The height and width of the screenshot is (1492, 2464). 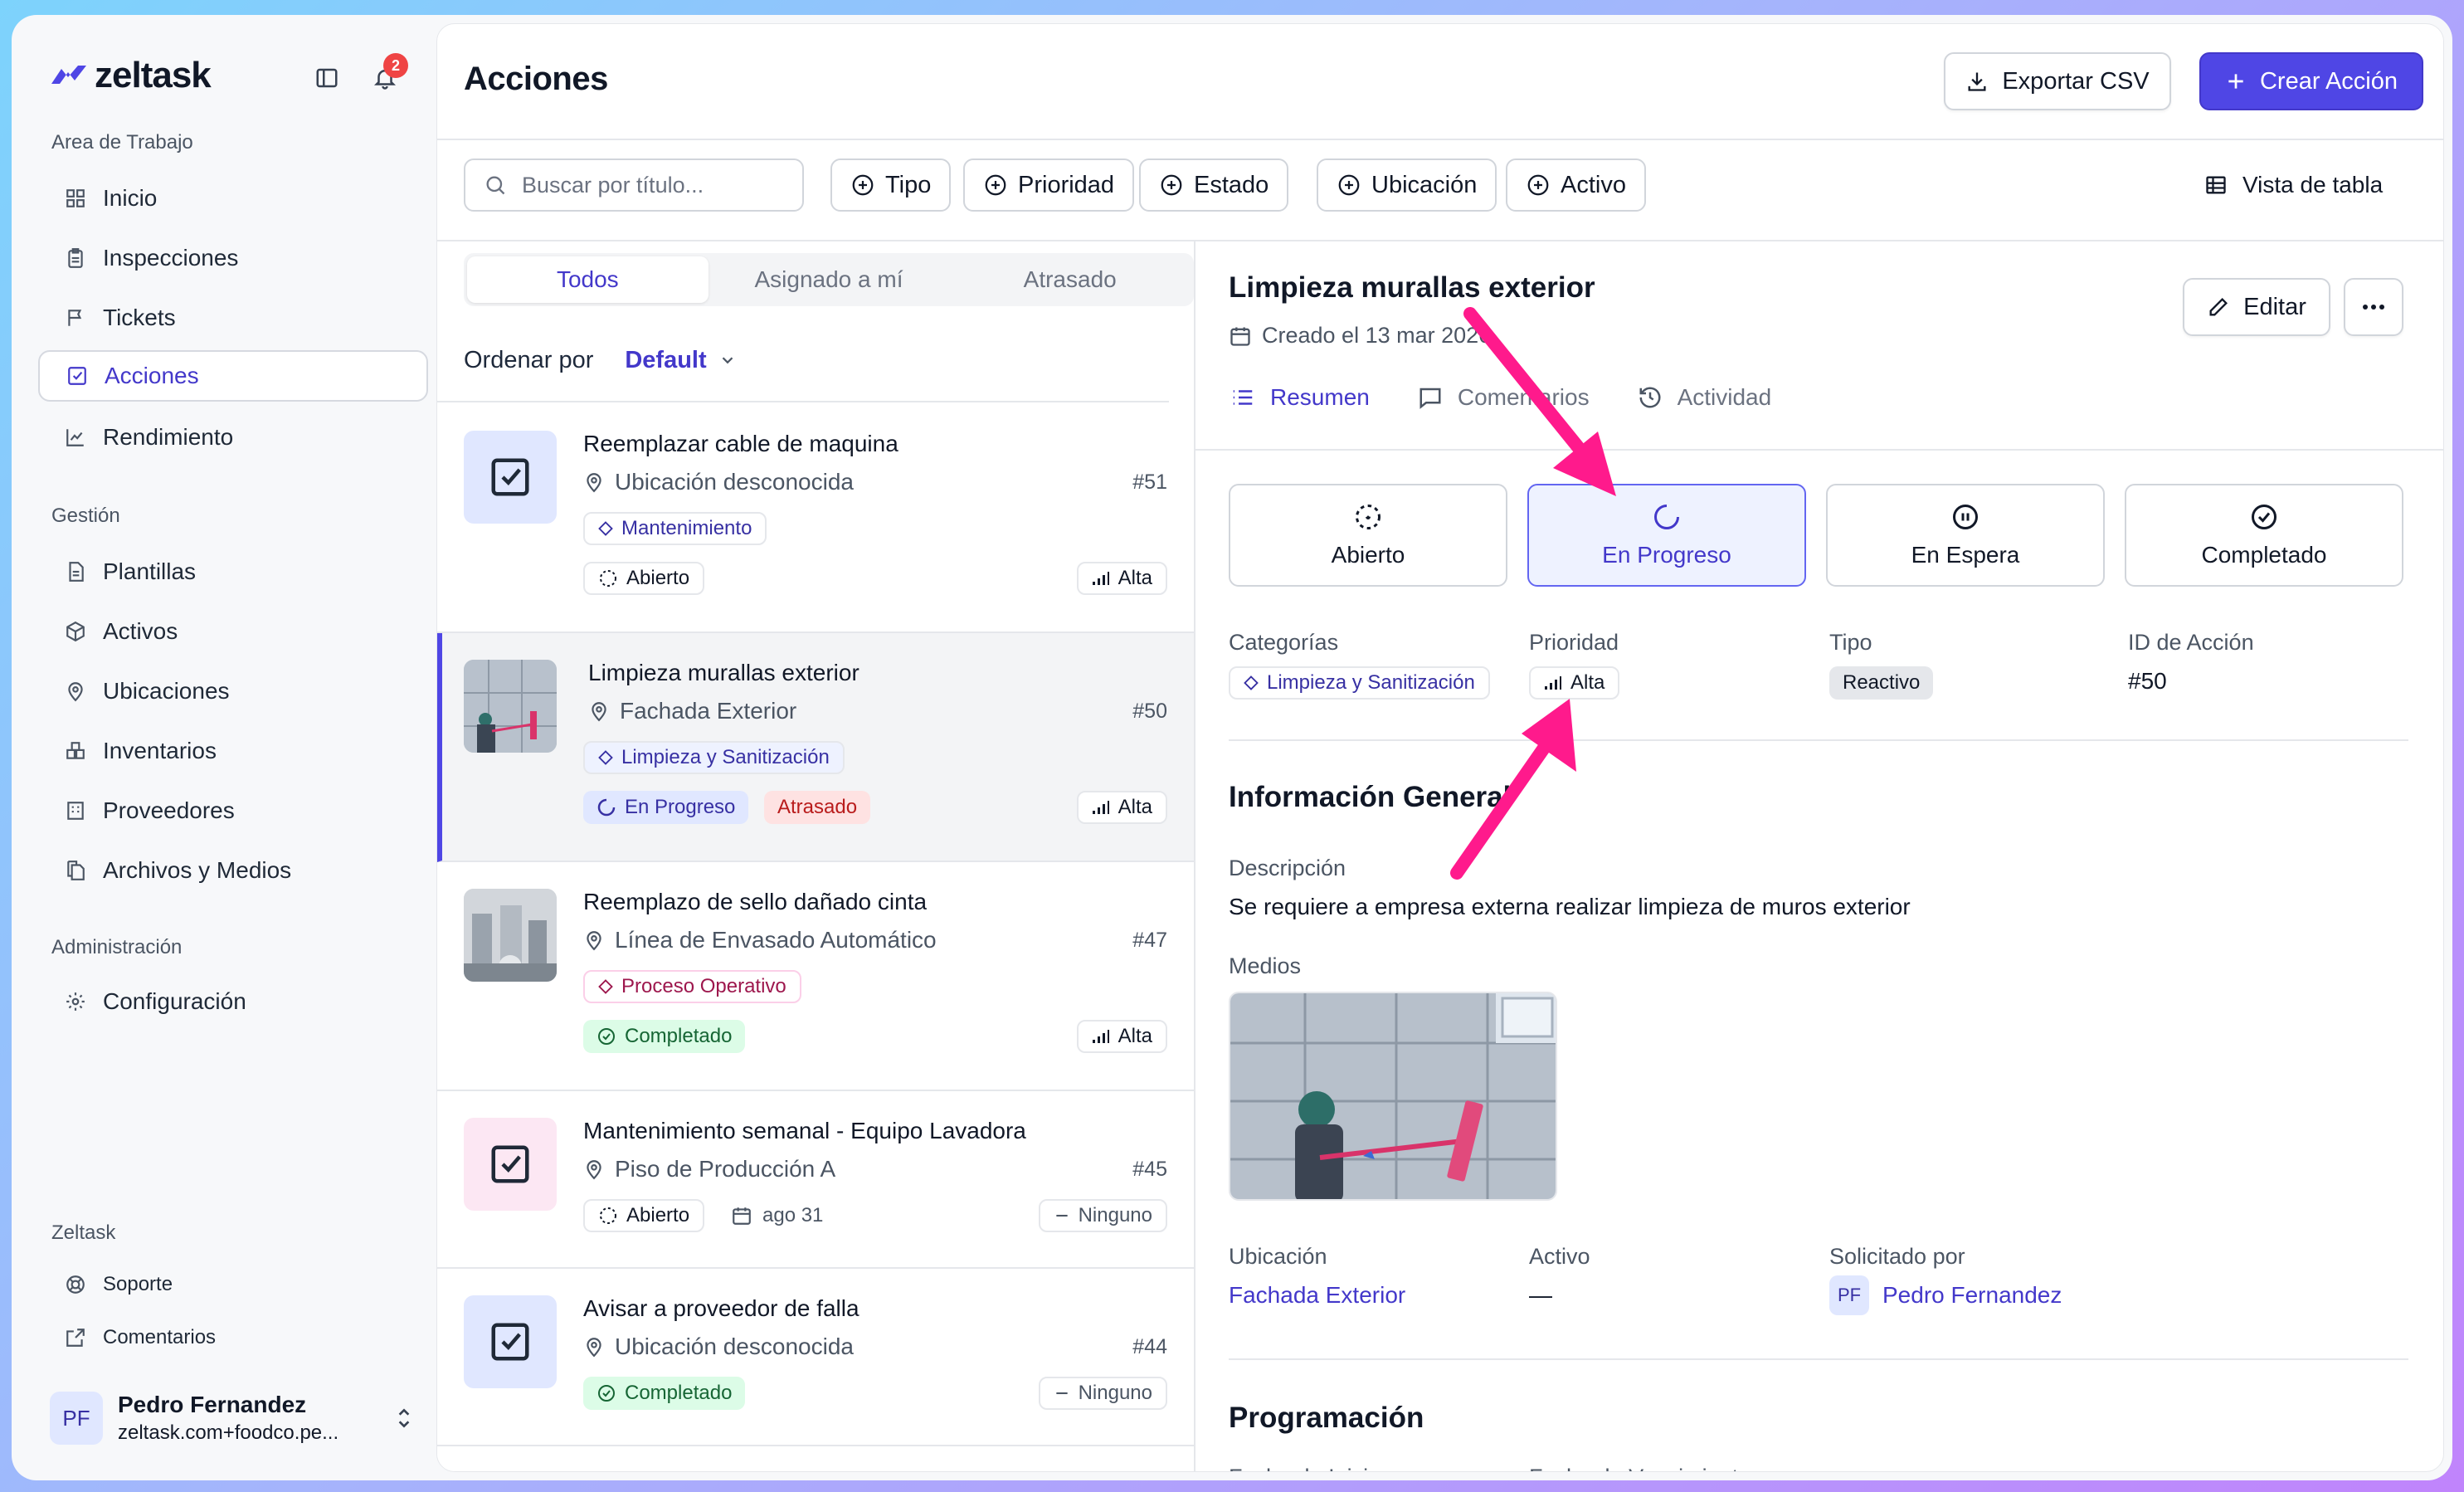 I want to click on sidebar-item-archivos: Archivos y Medios, so click(x=233, y=870).